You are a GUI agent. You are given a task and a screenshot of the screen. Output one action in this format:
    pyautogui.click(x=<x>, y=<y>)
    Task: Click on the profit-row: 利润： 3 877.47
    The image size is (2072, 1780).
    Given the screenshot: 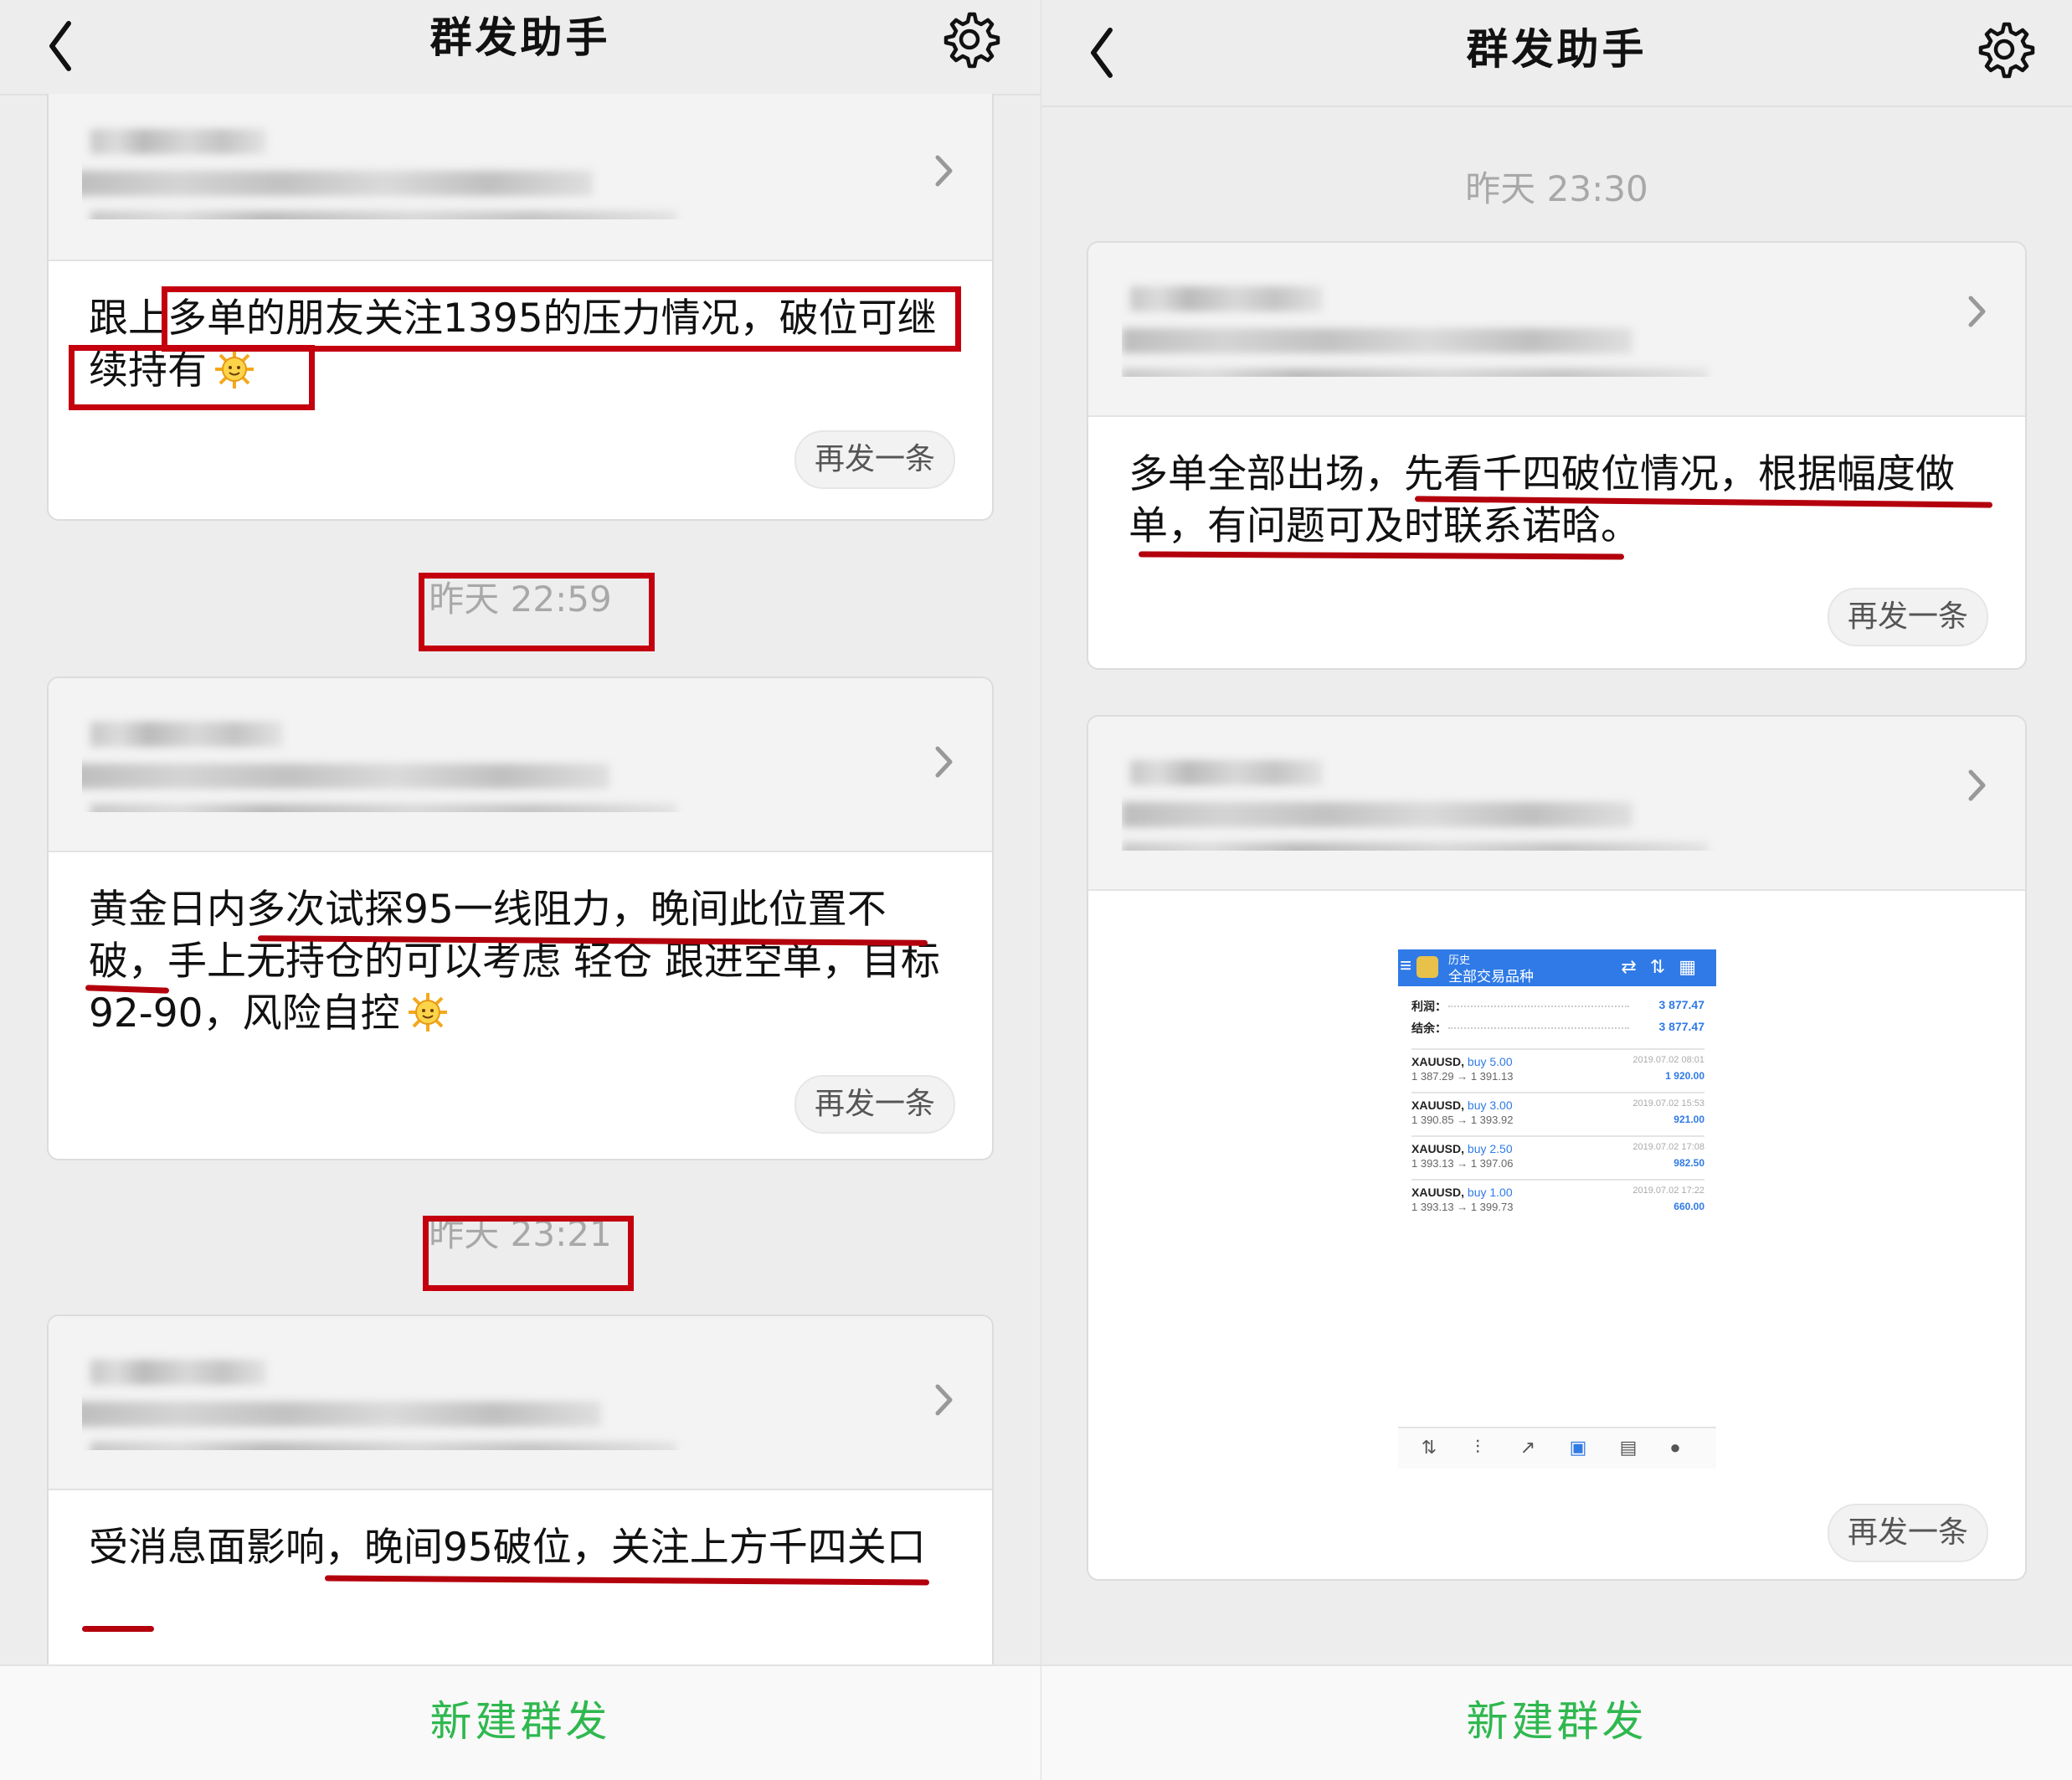 What is the action you would take?
    pyautogui.click(x=1557, y=1005)
    